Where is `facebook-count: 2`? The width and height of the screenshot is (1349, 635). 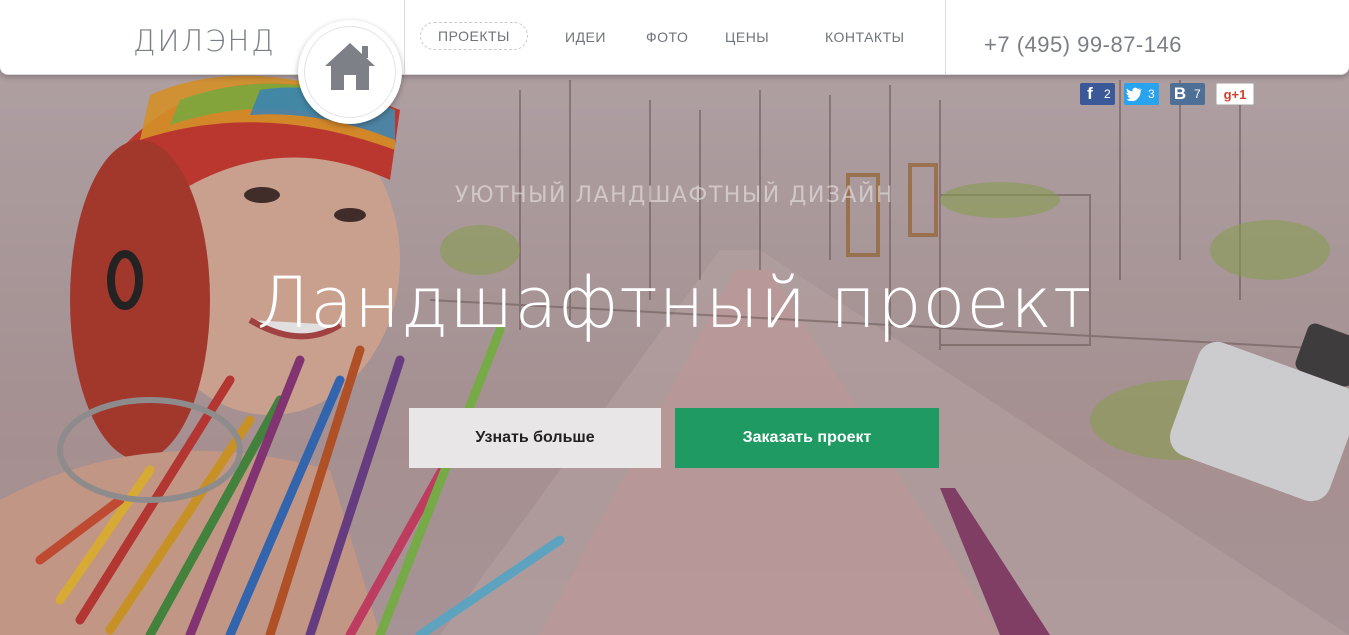 facebook-count: 2 is located at coordinates (1107, 94).